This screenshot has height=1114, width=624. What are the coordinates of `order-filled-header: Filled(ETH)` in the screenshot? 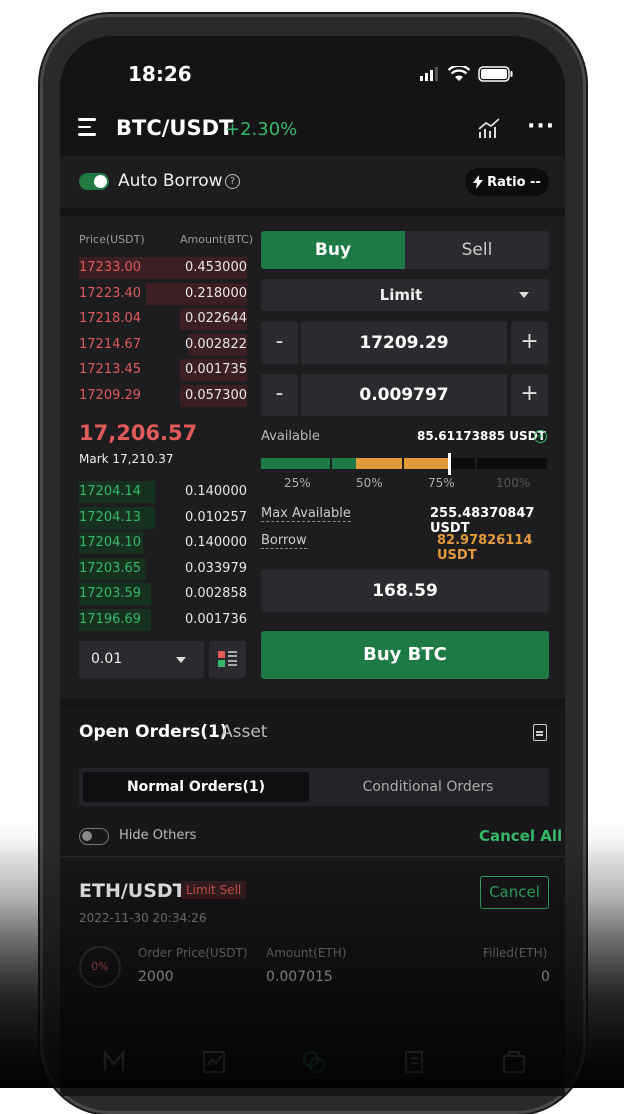 It's located at (515, 953).